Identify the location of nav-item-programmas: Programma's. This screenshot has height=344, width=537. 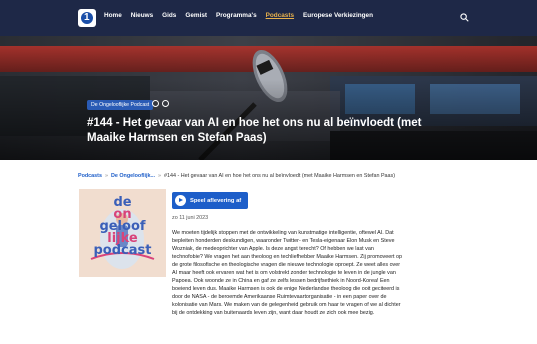
(236, 15).